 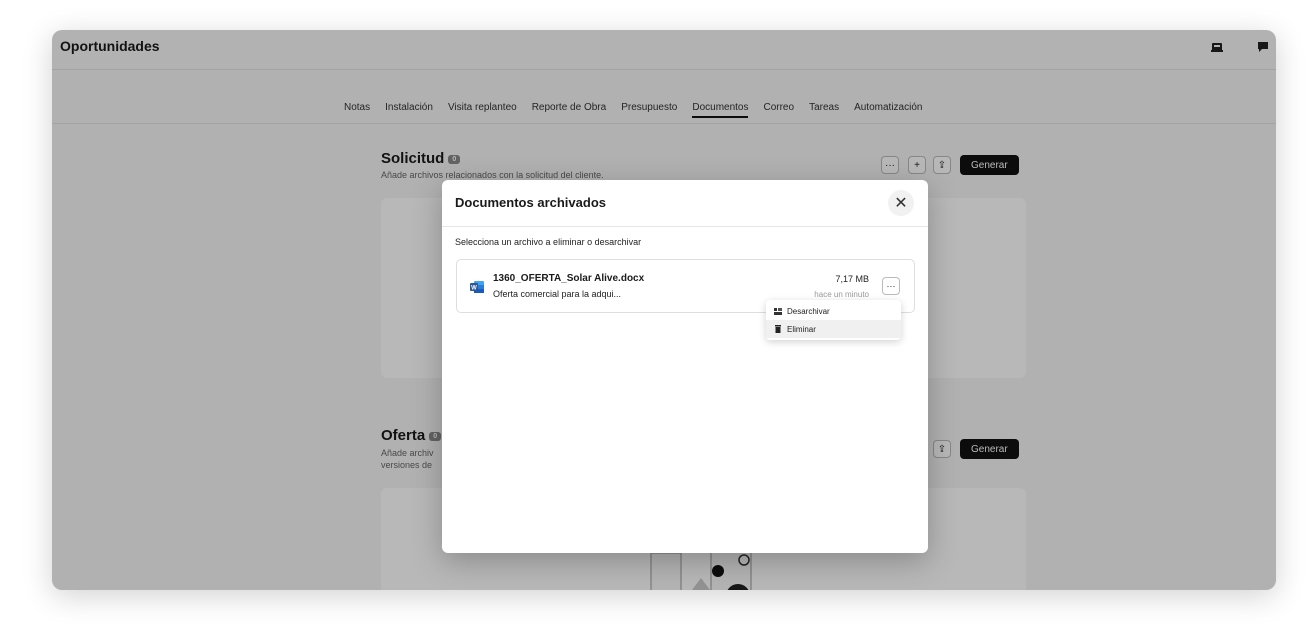 I want to click on word-icon: W, so click(x=477, y=287).